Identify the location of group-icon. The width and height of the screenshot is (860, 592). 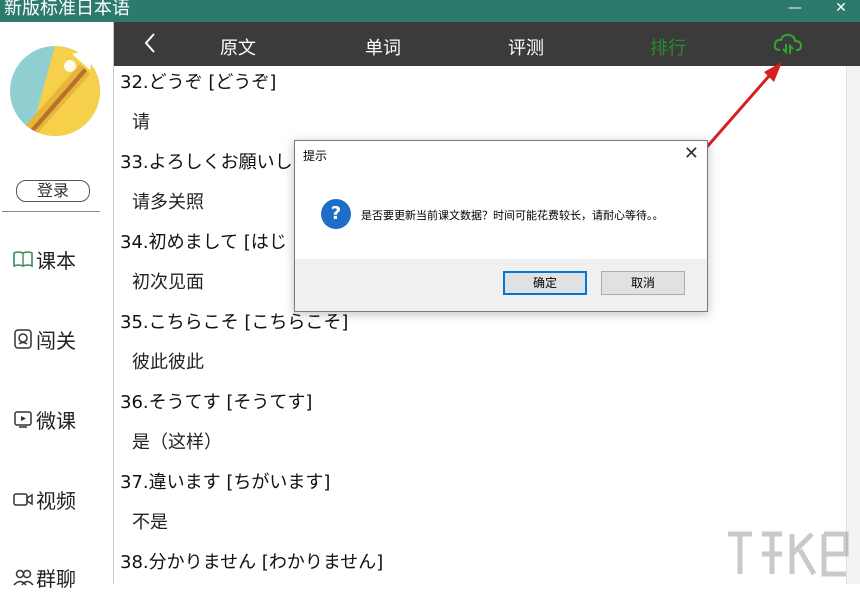
(23, 577).